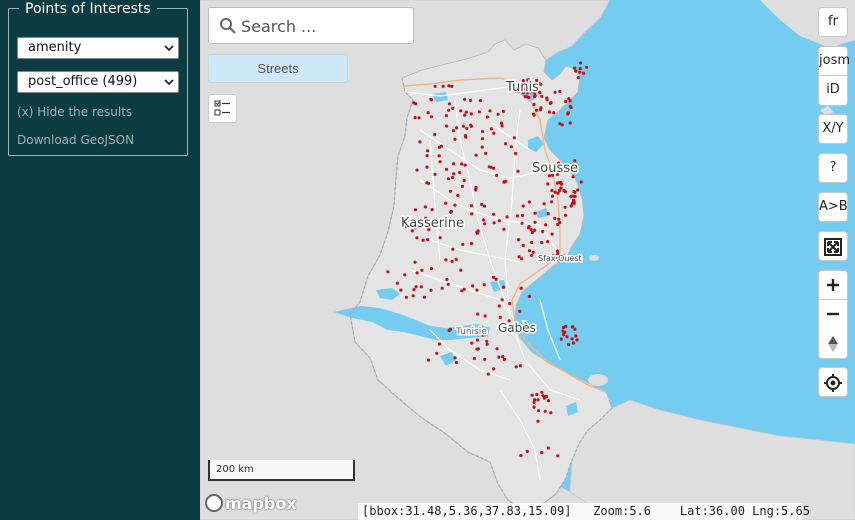 The height and width of the screenshot is (520, 855). What do you see at coordinates (222, 108) in the screenshot?
I see `layer-toggle-button` at bounding box center [222, 108].